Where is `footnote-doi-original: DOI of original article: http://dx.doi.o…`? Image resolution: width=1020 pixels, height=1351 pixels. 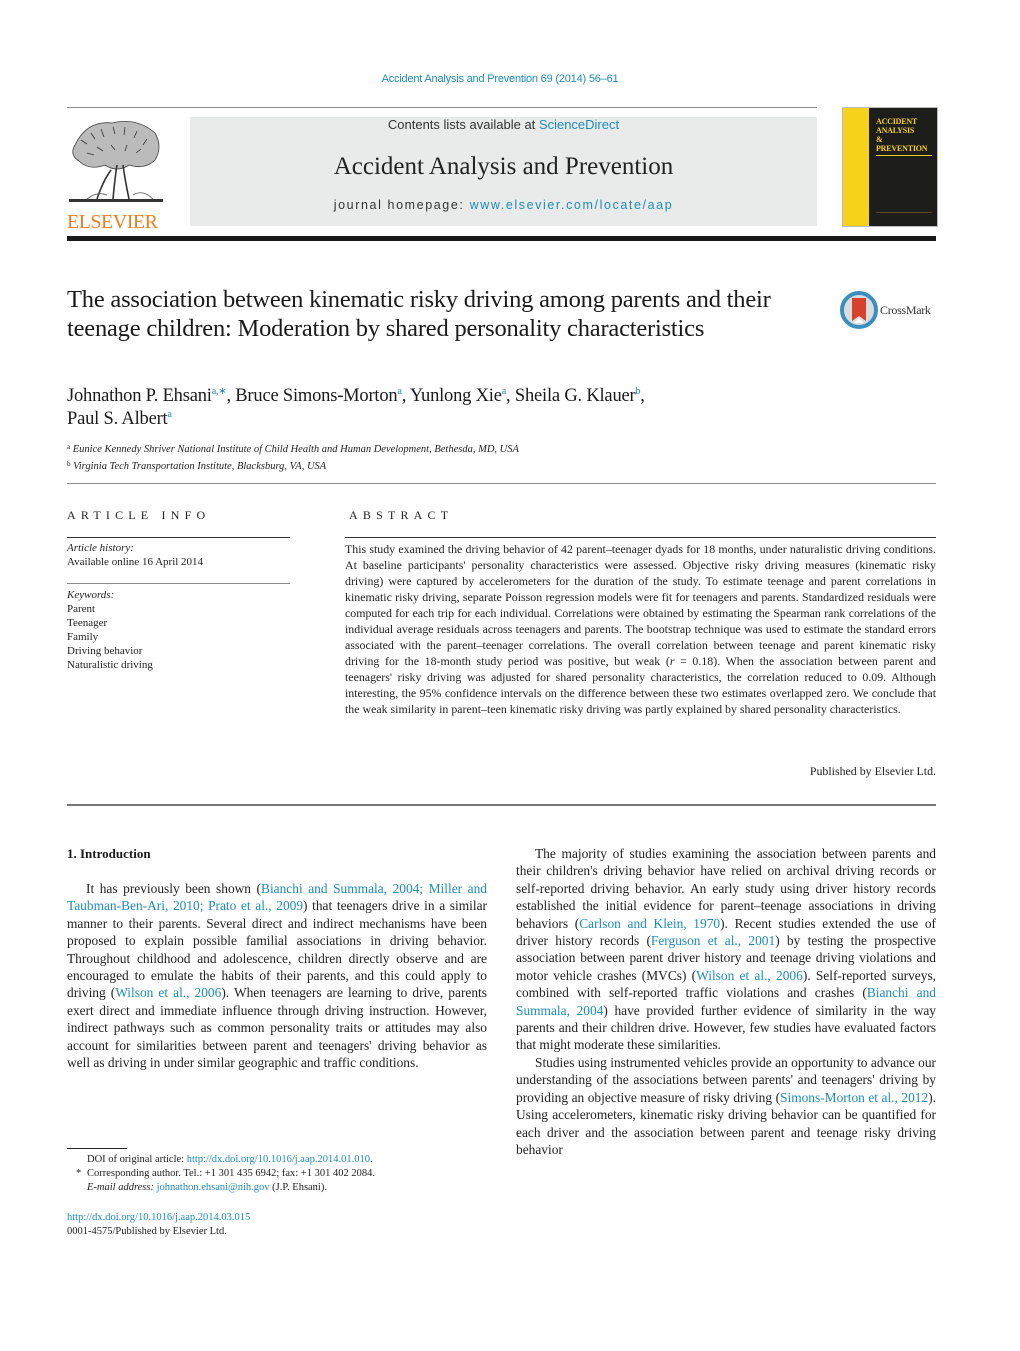
footnote-doi-original: DOI of original article: http://dx.doi.o… is located at coordinates (287, 1160).